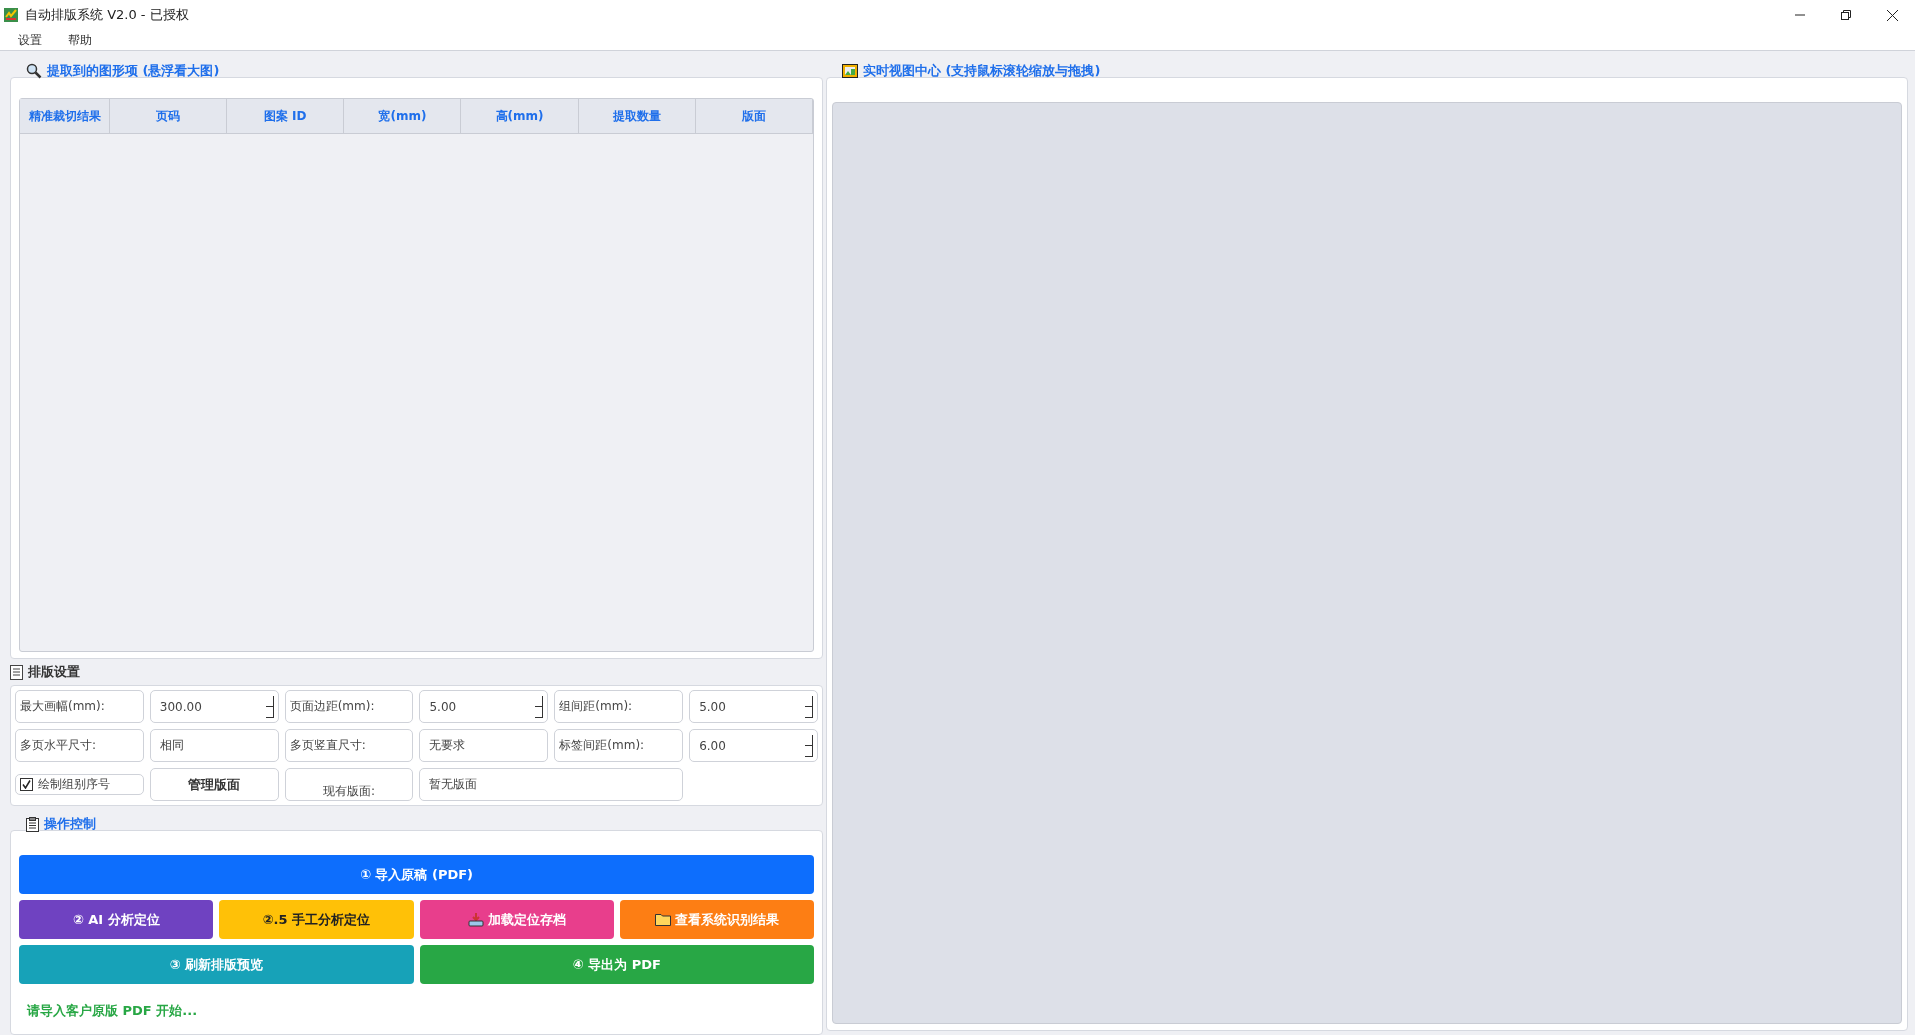 Image resolution: width=1915 pixels, height=1035 pixels. I want to click on action-button: ② AI 分析定位, so click(116, 919).